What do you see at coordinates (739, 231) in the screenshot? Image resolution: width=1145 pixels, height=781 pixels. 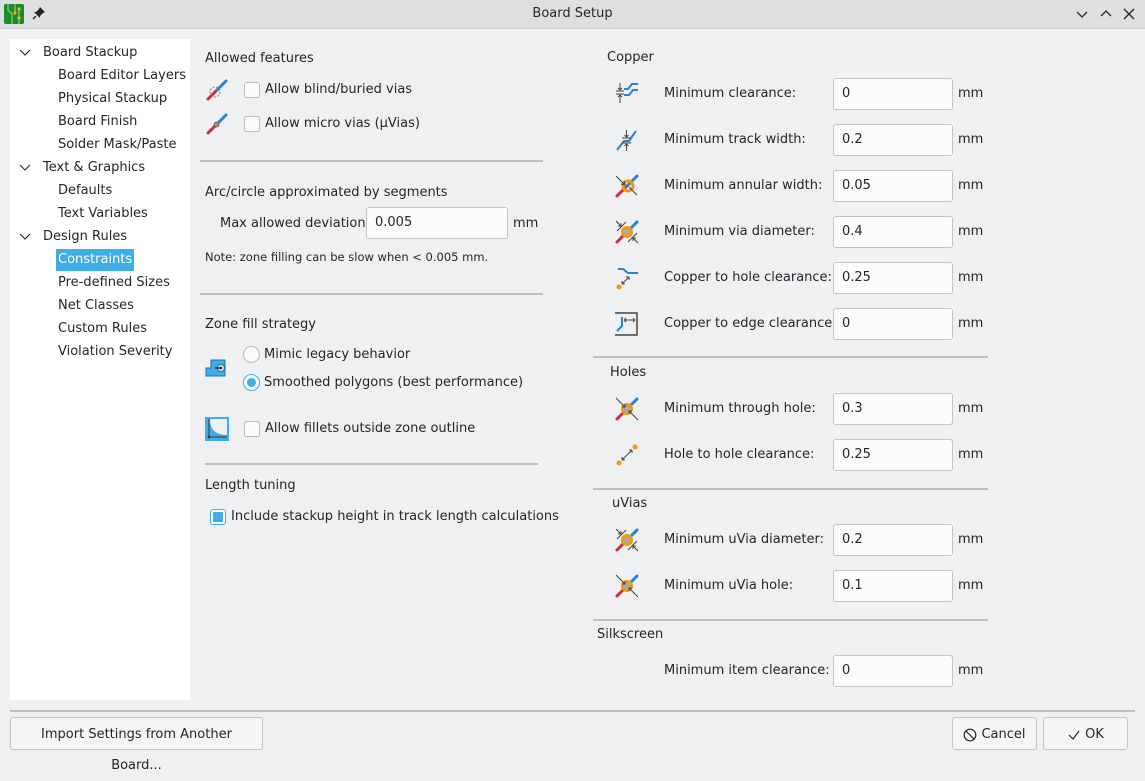 I see `min-via-diameter-label: Minimum via diameter:` at bounding box center [739, 231].